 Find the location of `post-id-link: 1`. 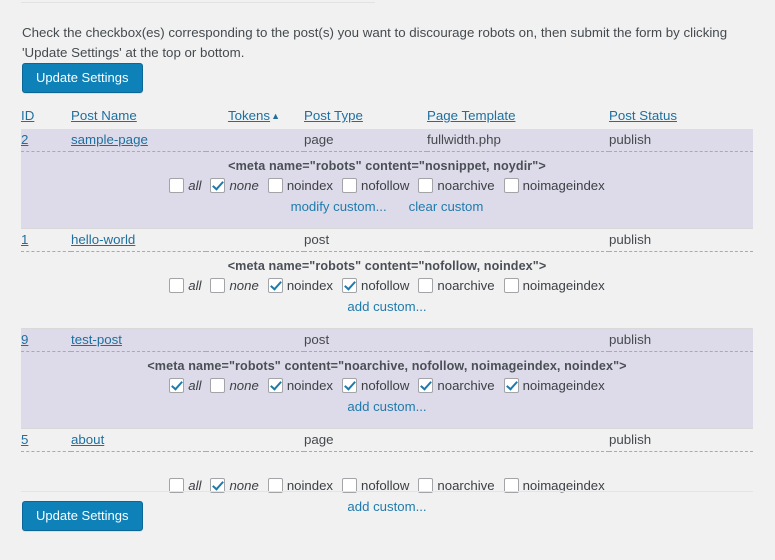

post-id-link: 1 is located at coordinates (24, 239).